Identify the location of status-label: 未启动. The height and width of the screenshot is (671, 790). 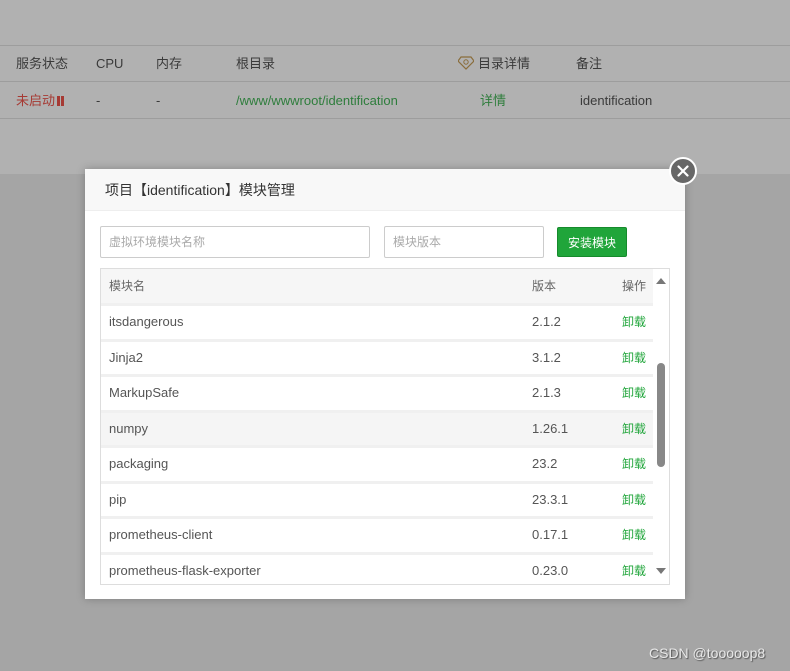
(36, 100).